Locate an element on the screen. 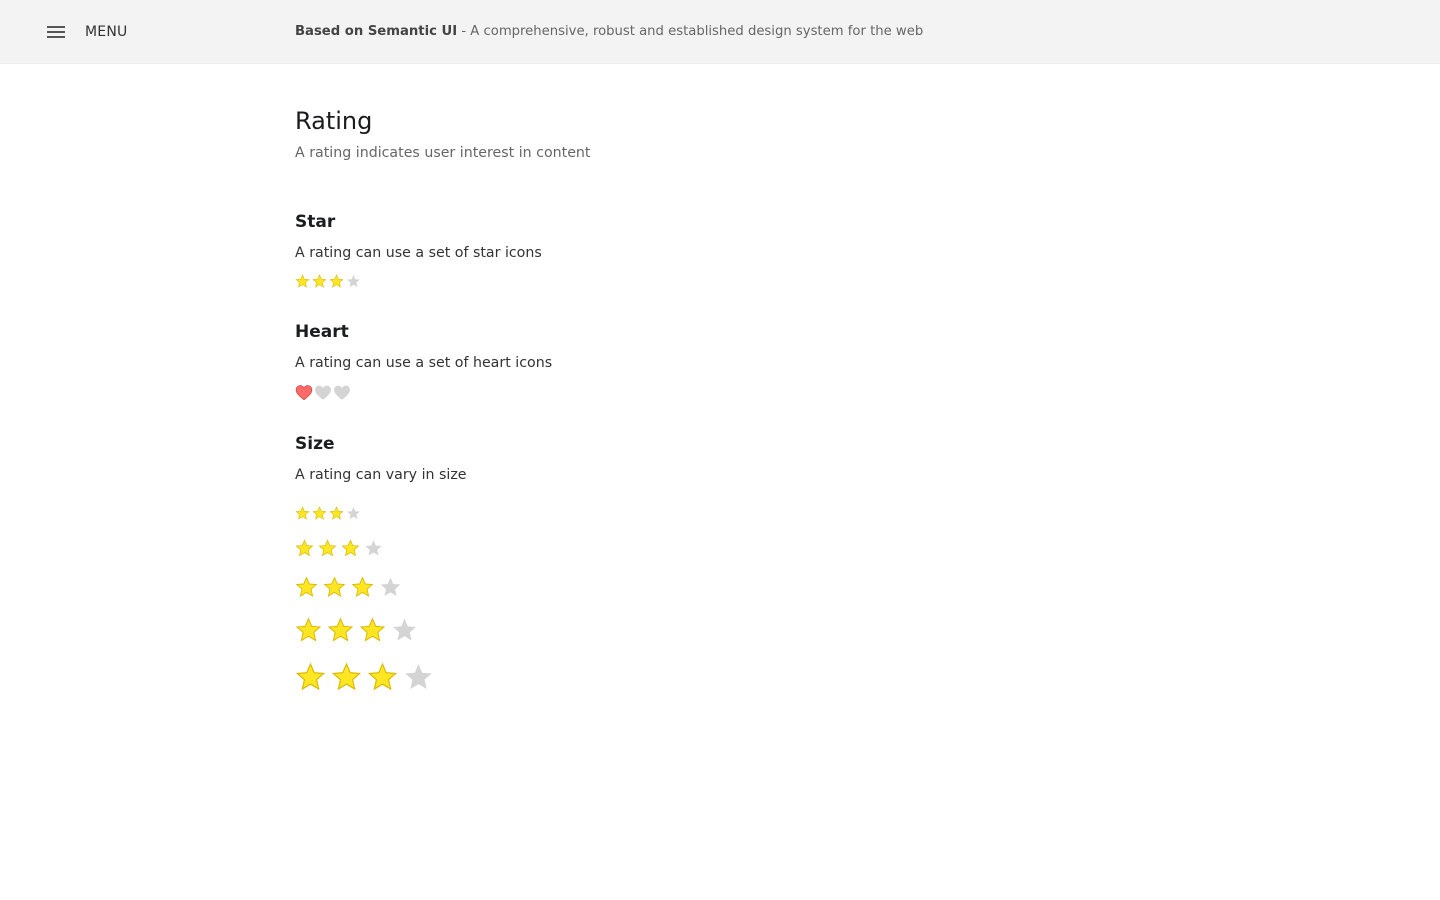  section-desc-size: A rating can vary in size is located at coordinates (381, 475).